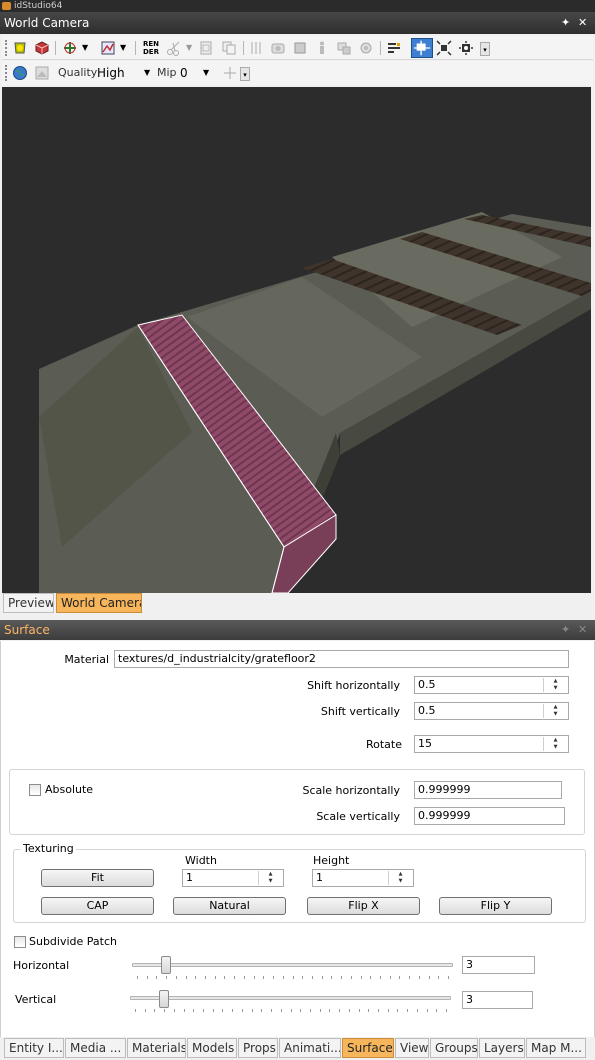  What do you see at coordinates (300, 48) in the screenshot?
I see `box-icon` at bounding box center [300, 48].